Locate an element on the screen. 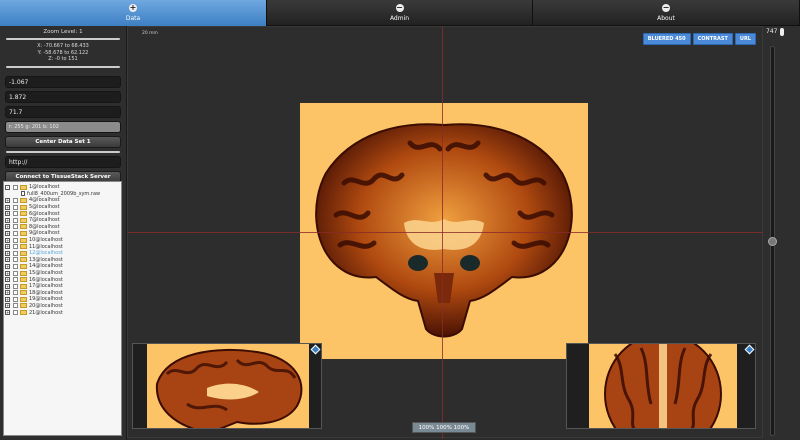  tree-item: +14@localhost is located at coordinates (62, 266).